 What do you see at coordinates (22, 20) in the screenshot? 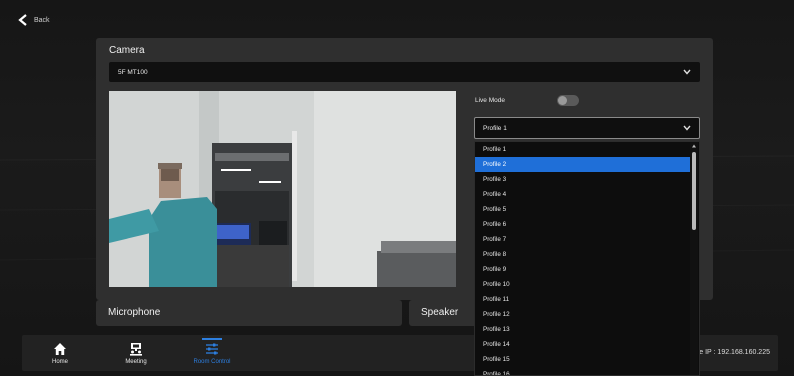
I see `back-arrow-icon` at bounding box center [22, 20].